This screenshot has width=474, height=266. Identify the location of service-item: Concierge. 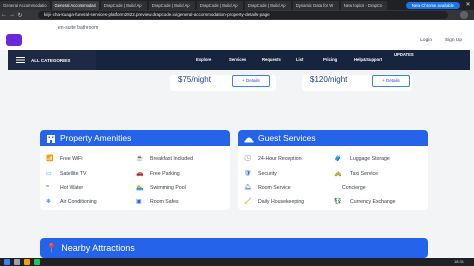
(354, 188).